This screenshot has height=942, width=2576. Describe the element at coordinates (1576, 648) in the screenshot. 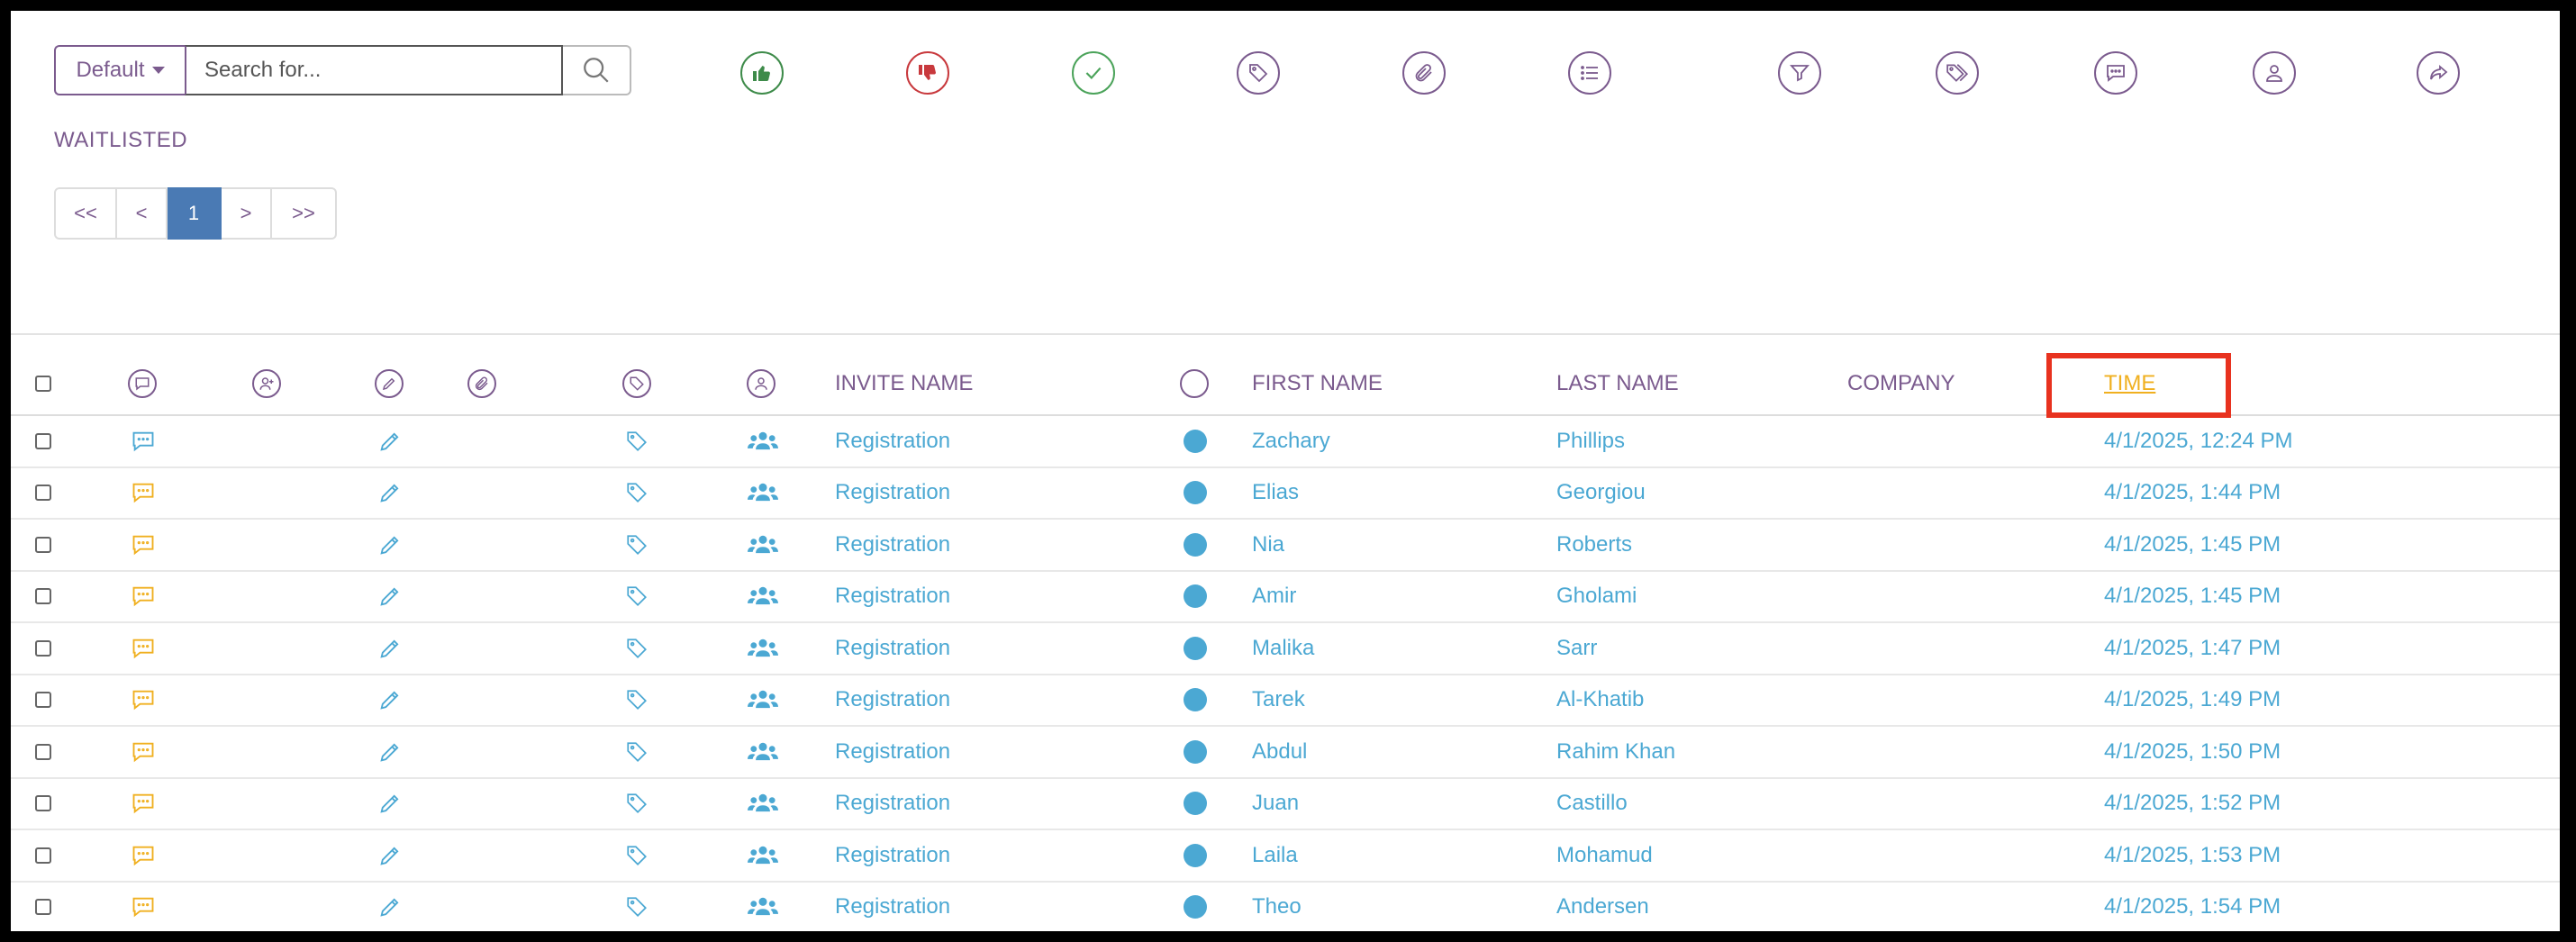

I see `last-name-link: Sarr` at that location.